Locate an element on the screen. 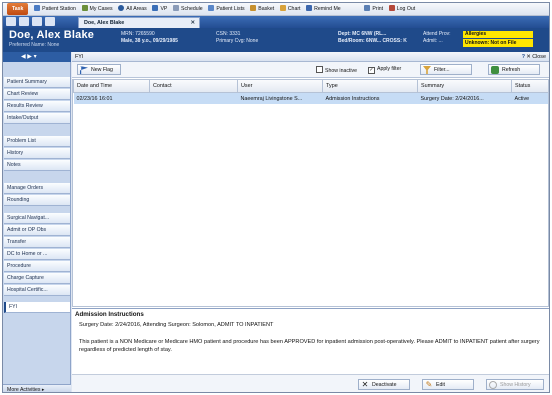 The height and width of the screenshot is (395, 552). sidebar-item-rounding: Rounding is located at coordinates (37, 200).